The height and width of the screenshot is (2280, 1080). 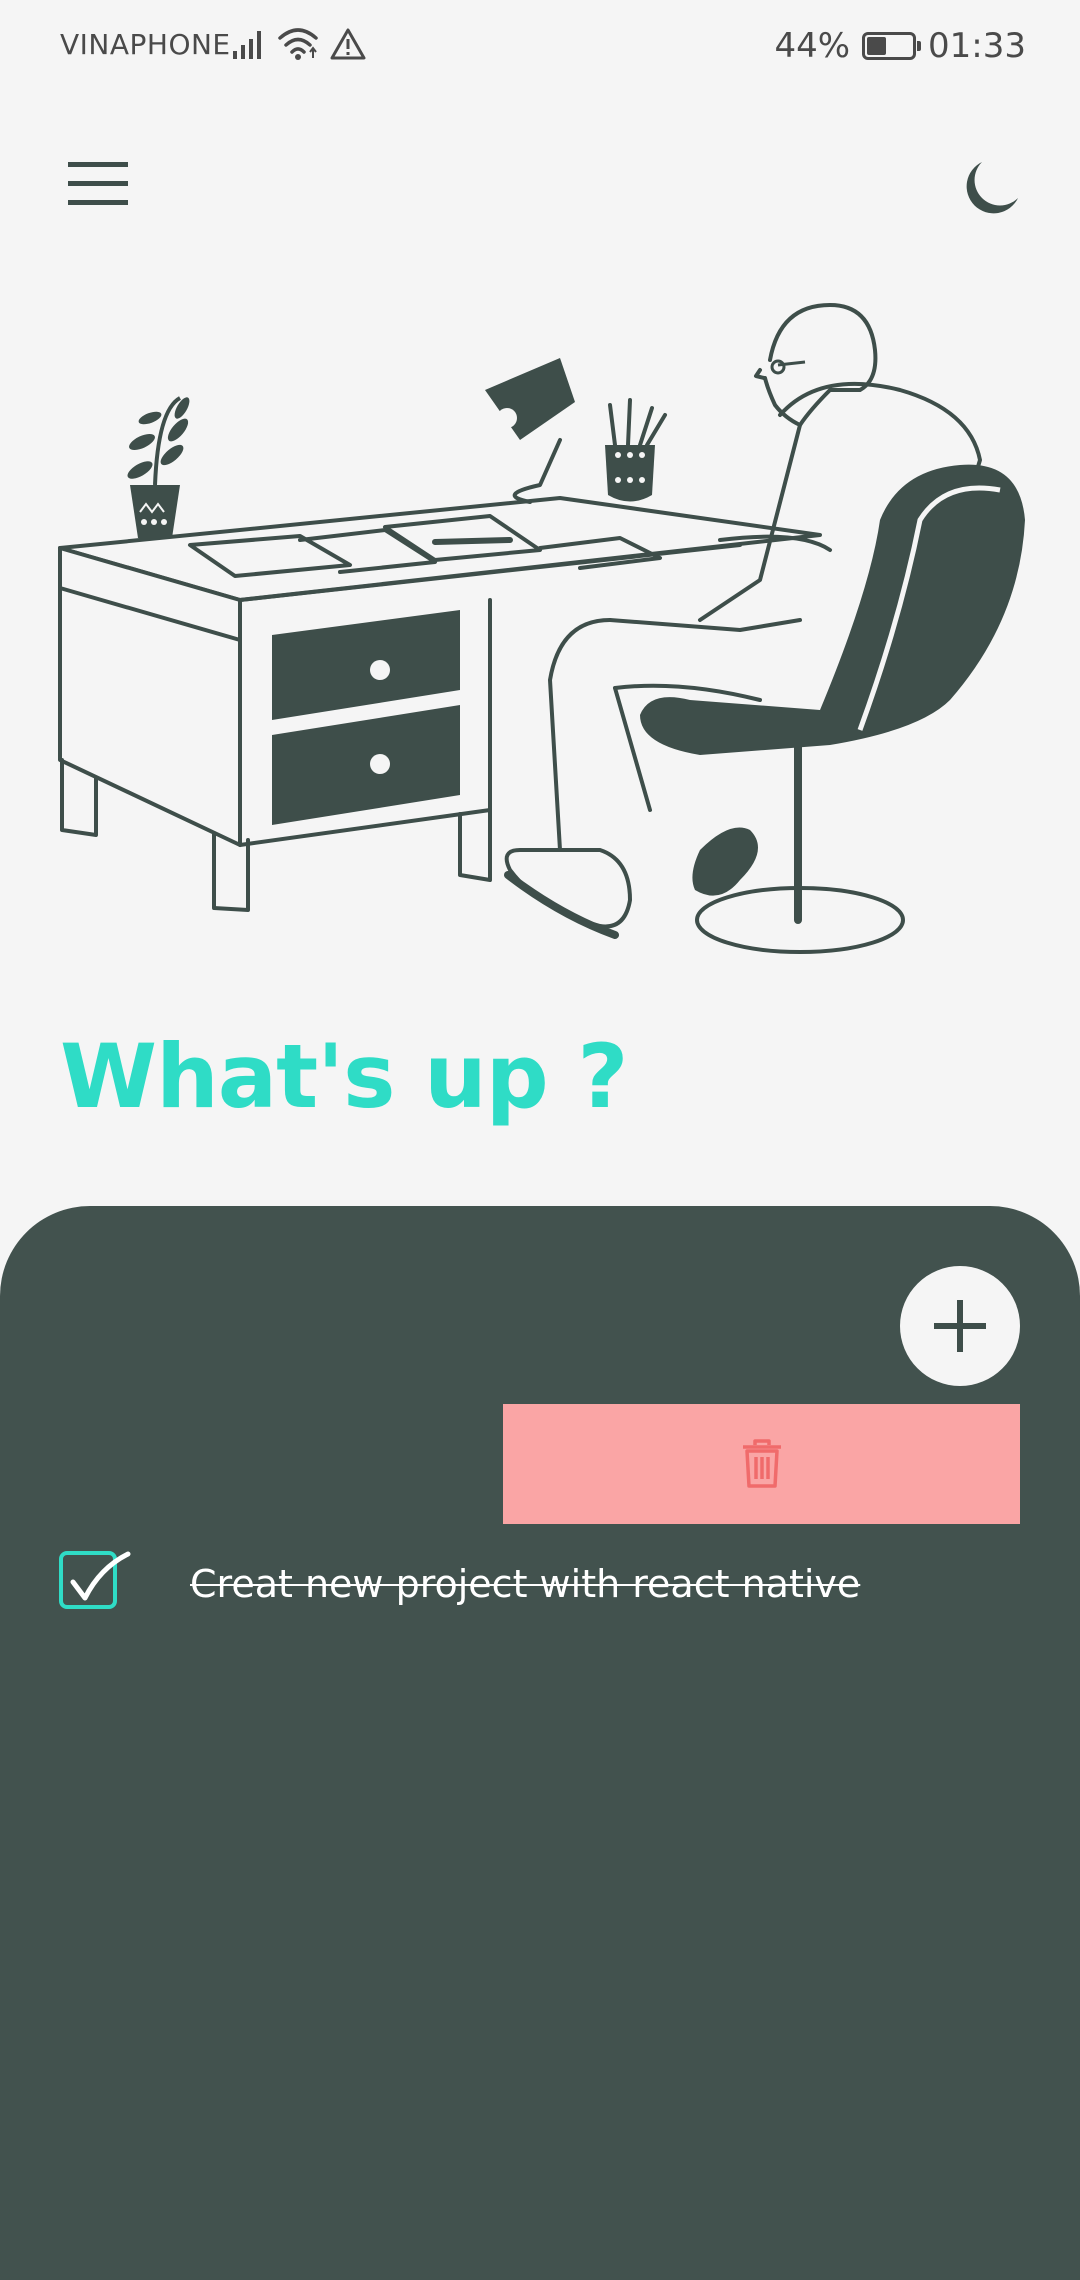 I want to click on alert-icon, so click(x=348, y=44).